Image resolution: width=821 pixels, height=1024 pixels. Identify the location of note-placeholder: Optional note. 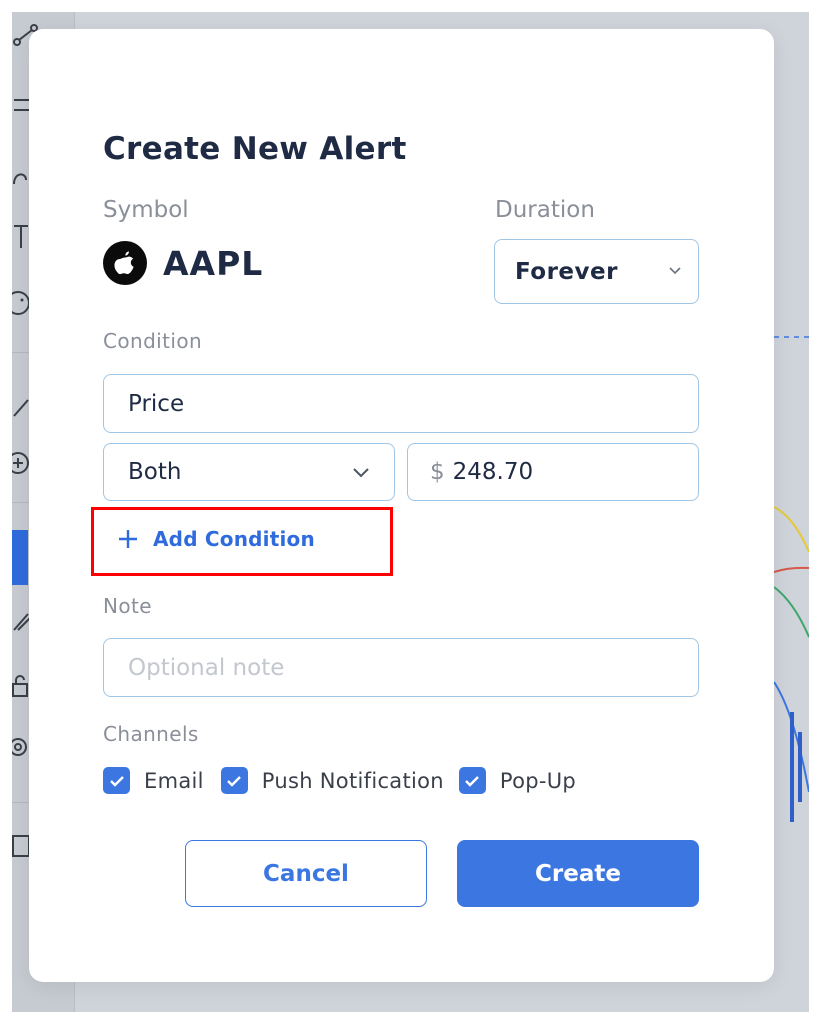
(206, 667).